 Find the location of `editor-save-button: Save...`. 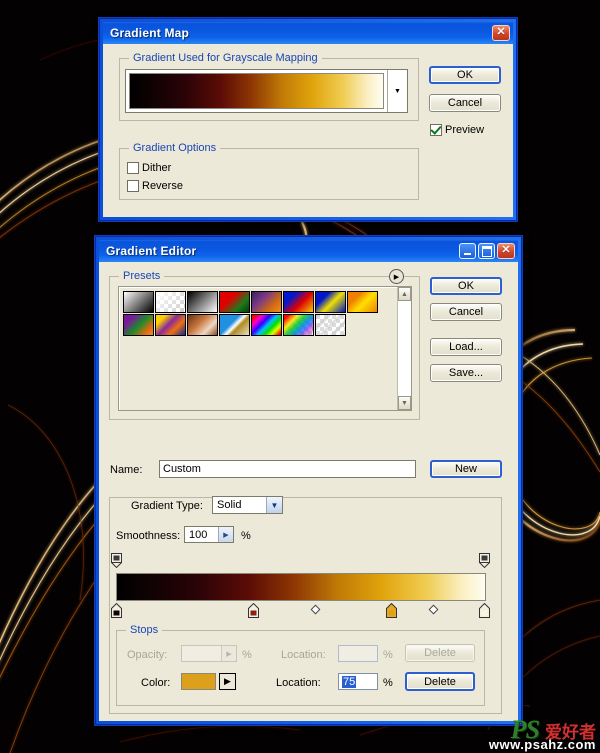

editor-save-button: Save... is located at coordinates (466, 373).